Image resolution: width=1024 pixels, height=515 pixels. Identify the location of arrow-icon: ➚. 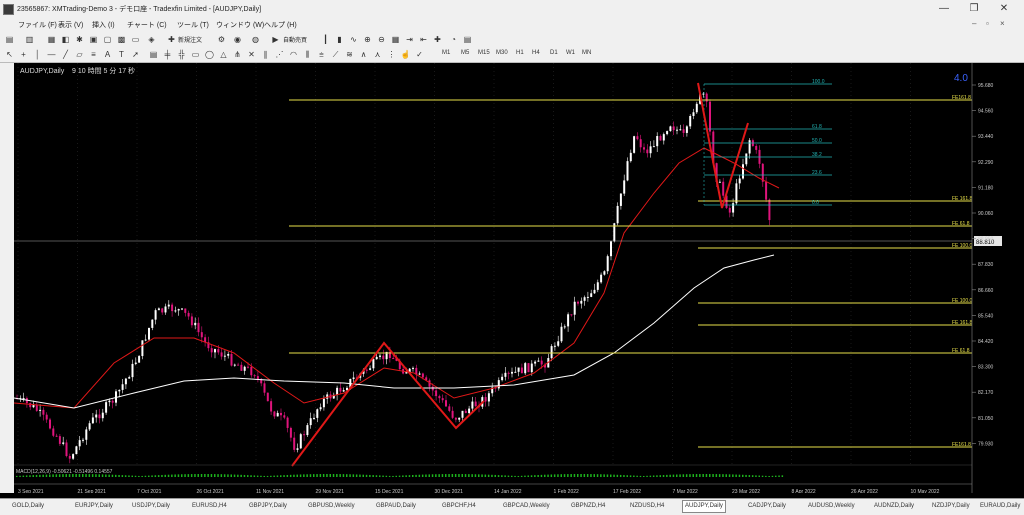
(135, 54).